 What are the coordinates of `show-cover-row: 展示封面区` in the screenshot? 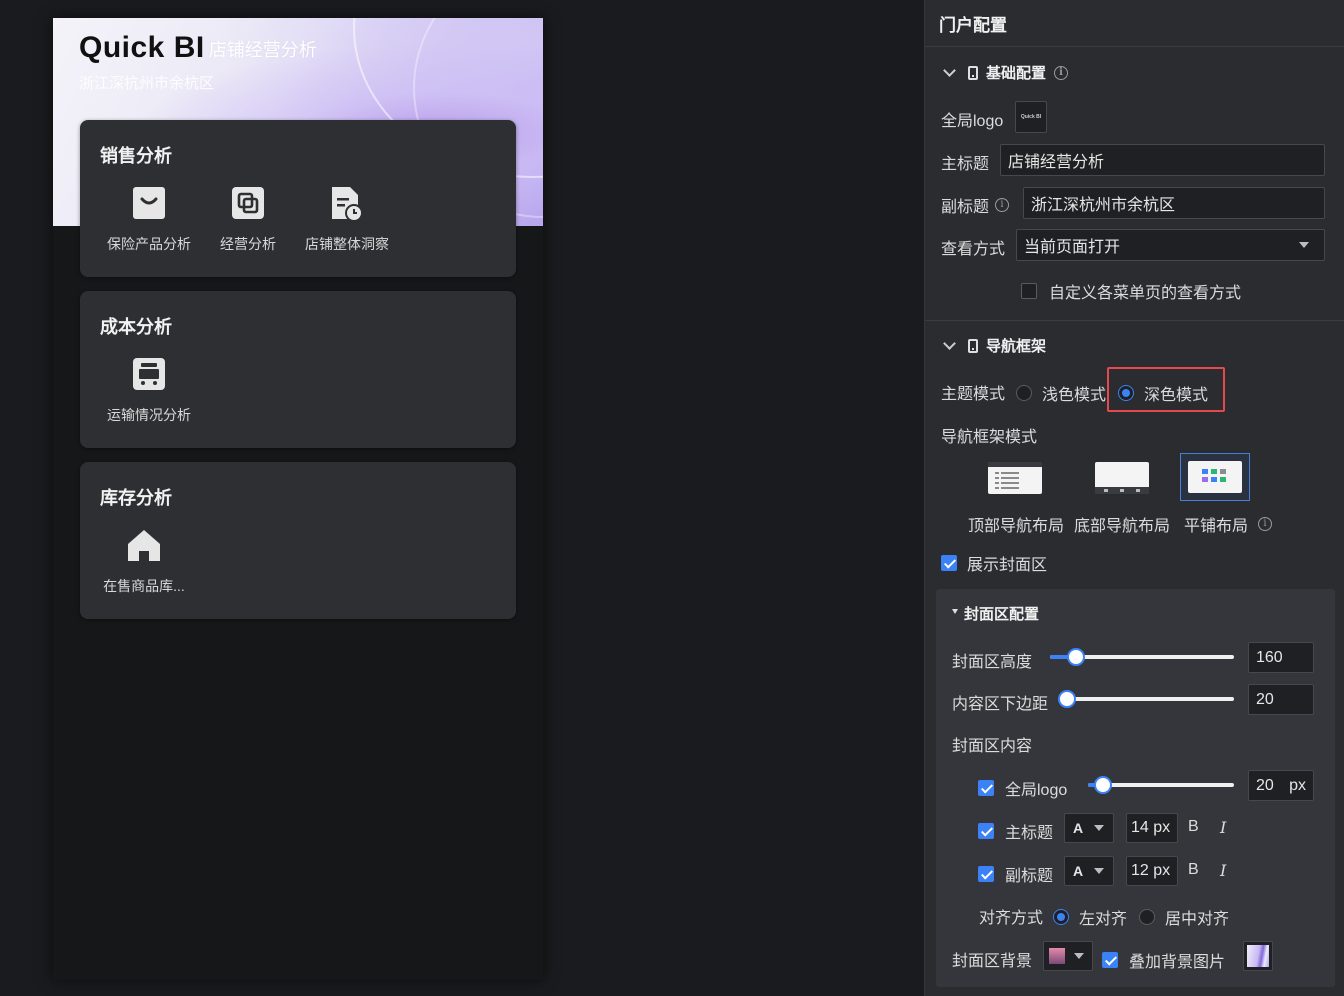 It's located at (994, 563).